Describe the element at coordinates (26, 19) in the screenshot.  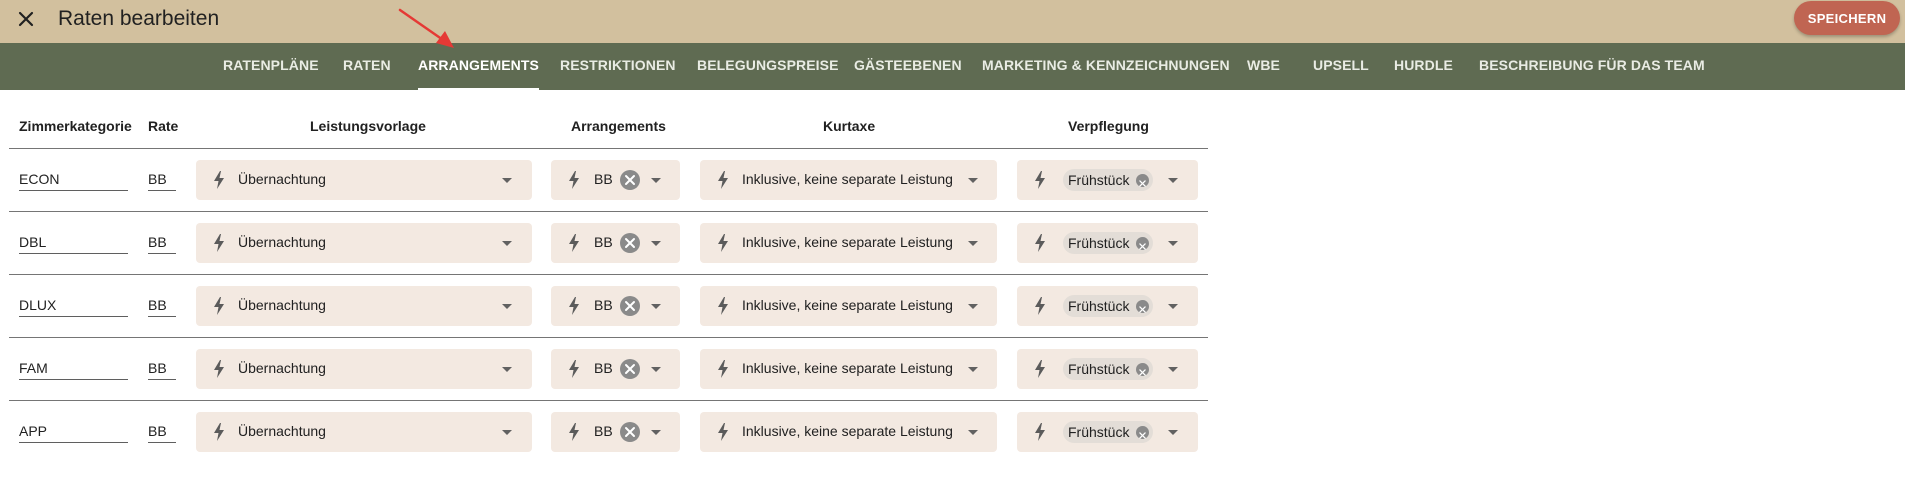
I see `close-icon` at that location.